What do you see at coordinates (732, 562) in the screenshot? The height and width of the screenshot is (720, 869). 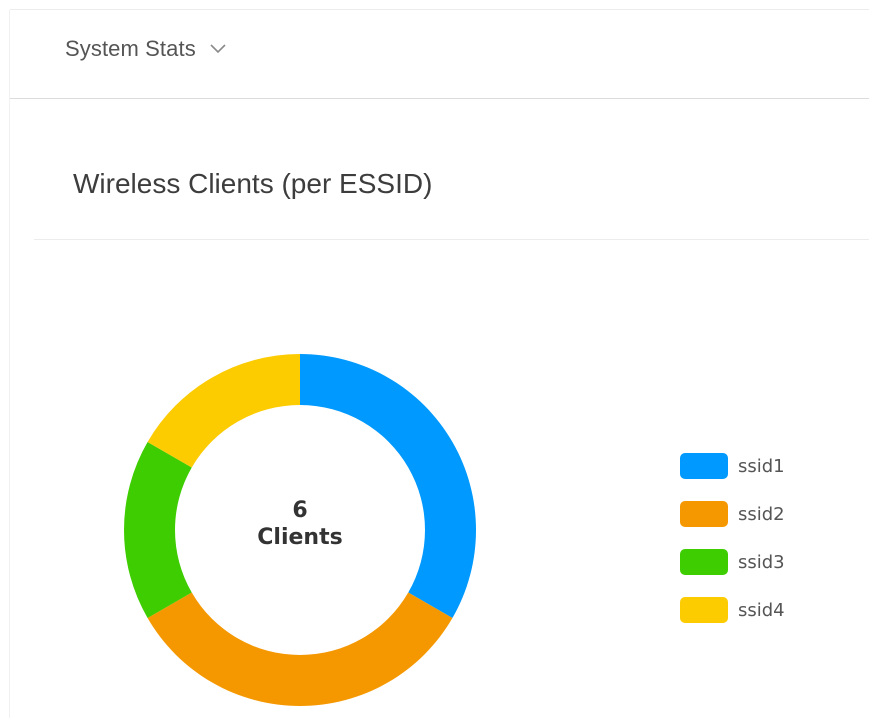 I see `legend-item-ssid3: ssid3` at bounding box center [732, 562].